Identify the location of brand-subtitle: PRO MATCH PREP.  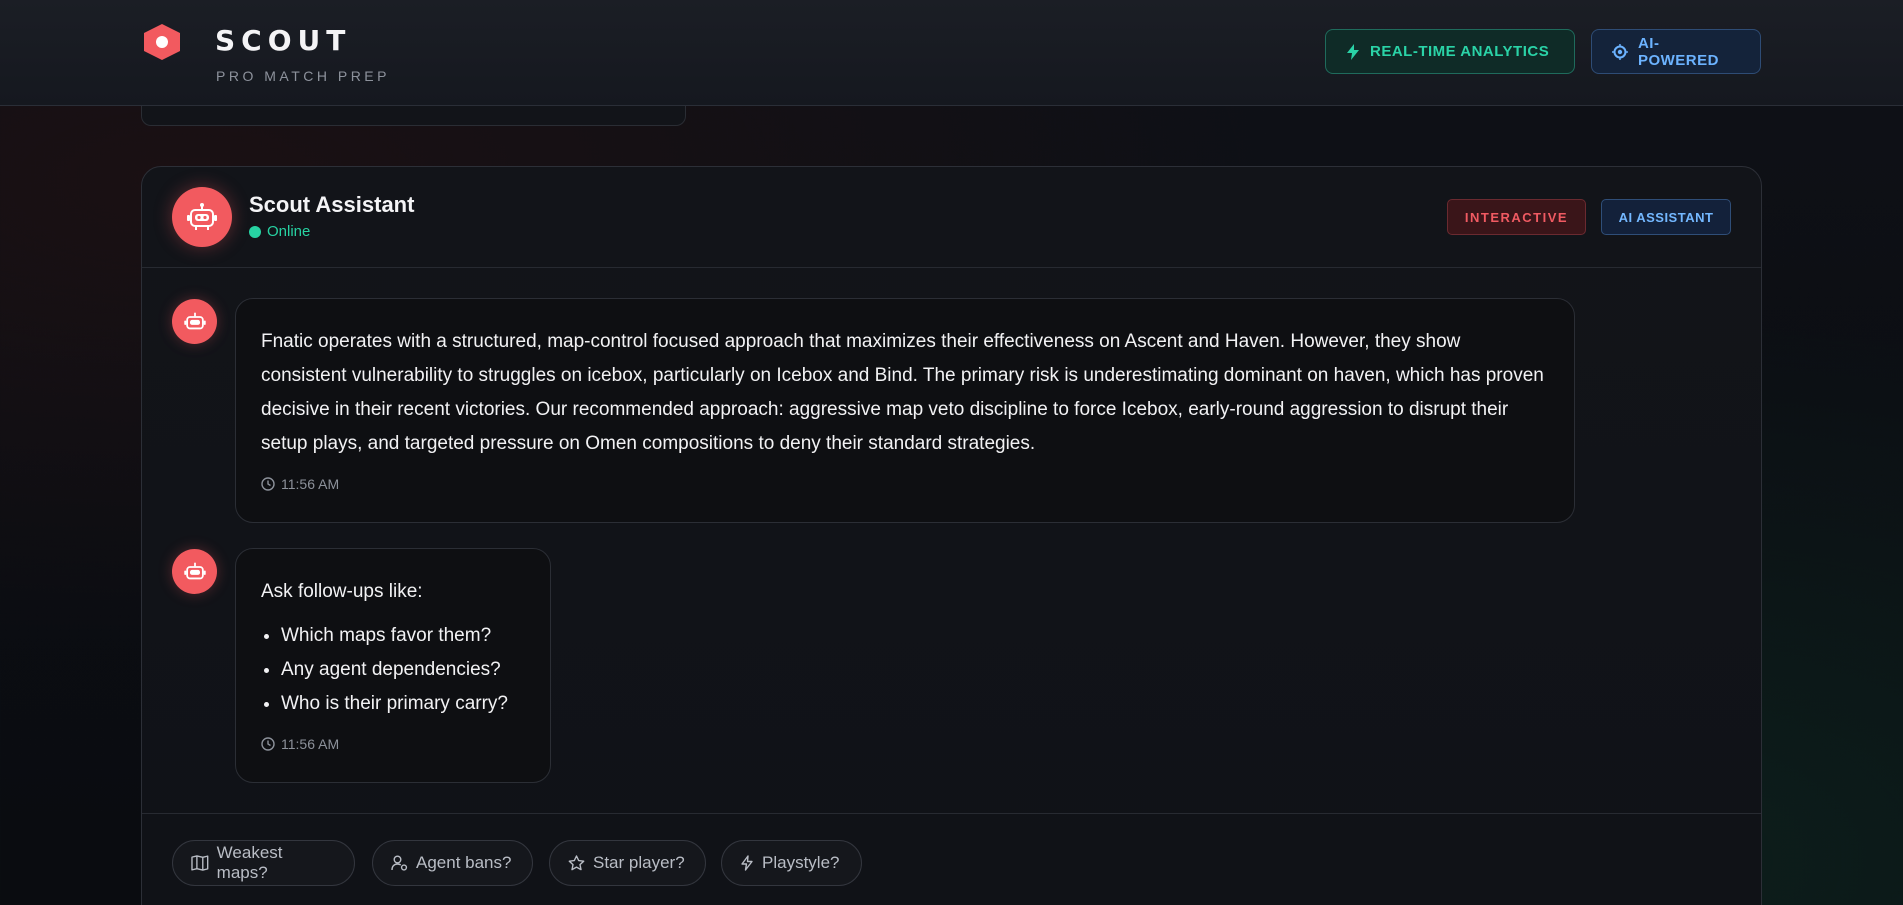
(303, 76).